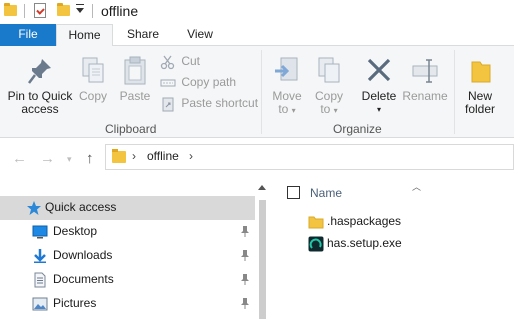 Image resolution: width=514 pixels, height=319 pixels. What do you see at coordinates (309, 157) in the screenshot?
I see `address-bar: › offline ›` at bounding box center [309, 157].